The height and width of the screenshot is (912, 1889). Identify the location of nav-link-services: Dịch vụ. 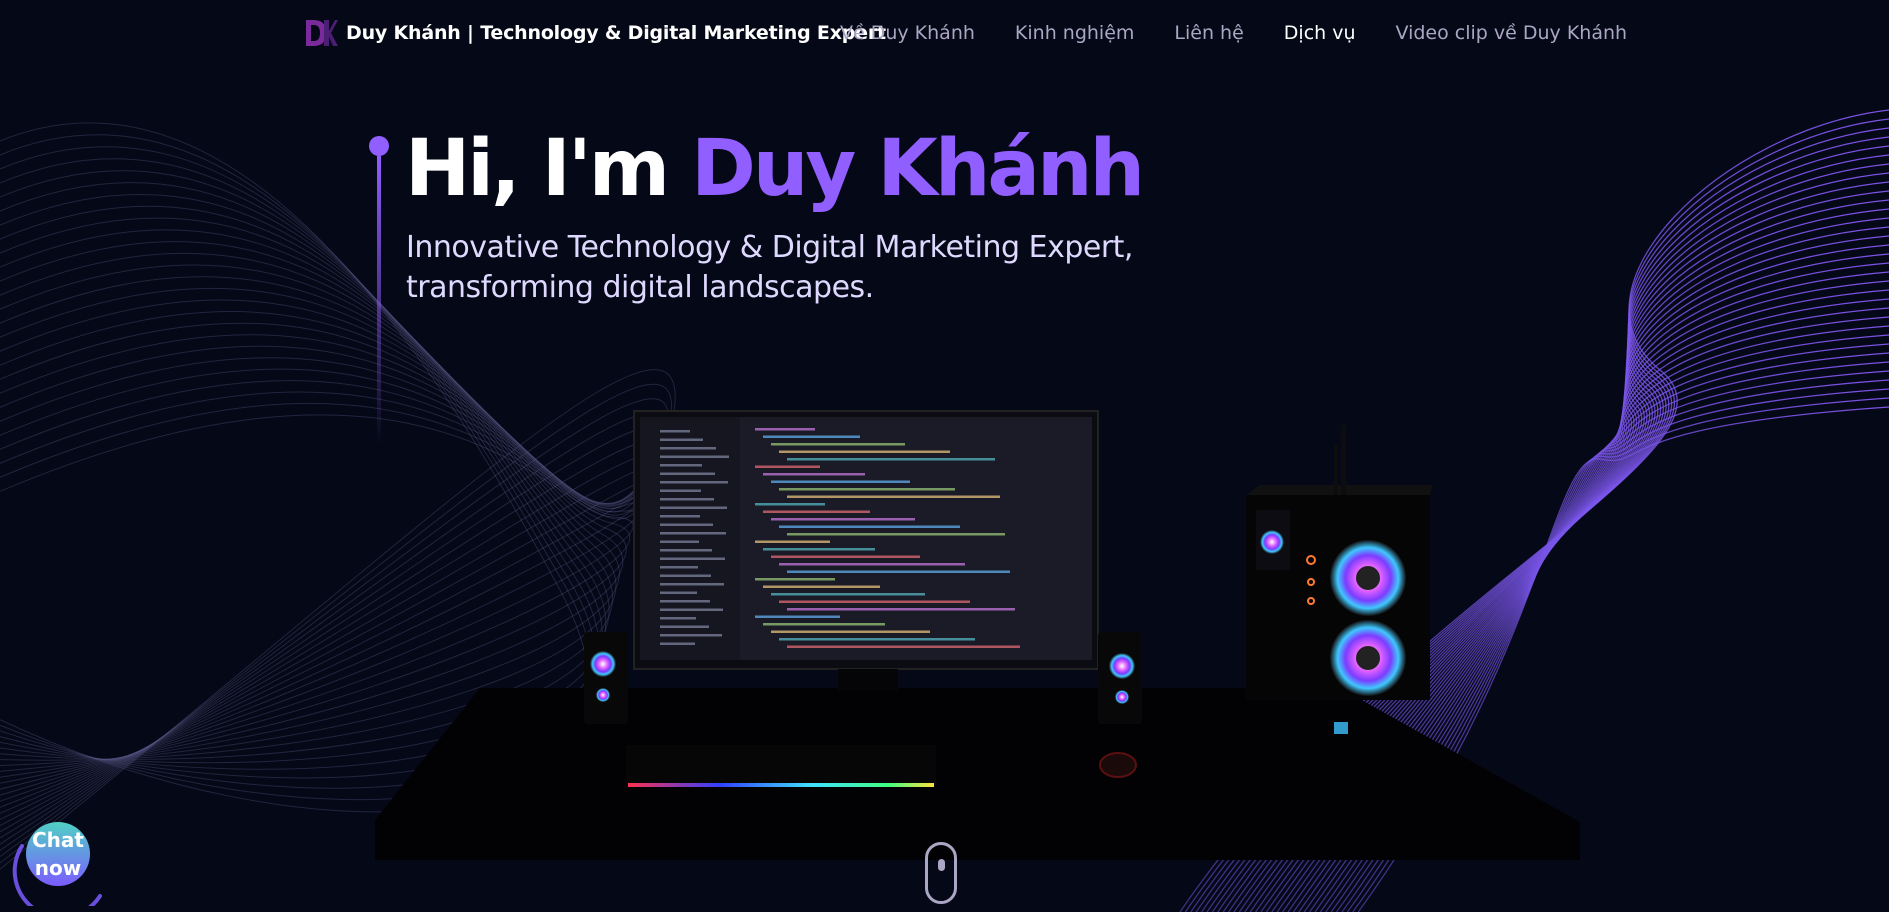
(1320, 33).